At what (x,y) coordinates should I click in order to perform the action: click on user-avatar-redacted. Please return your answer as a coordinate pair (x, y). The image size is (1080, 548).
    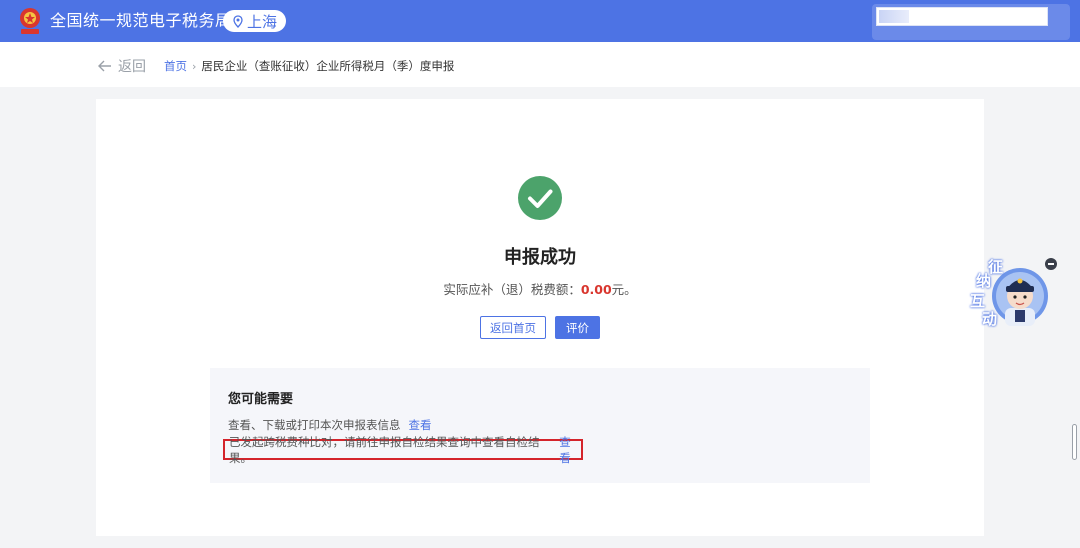
    Looking at the image, I should click on (894, 16).